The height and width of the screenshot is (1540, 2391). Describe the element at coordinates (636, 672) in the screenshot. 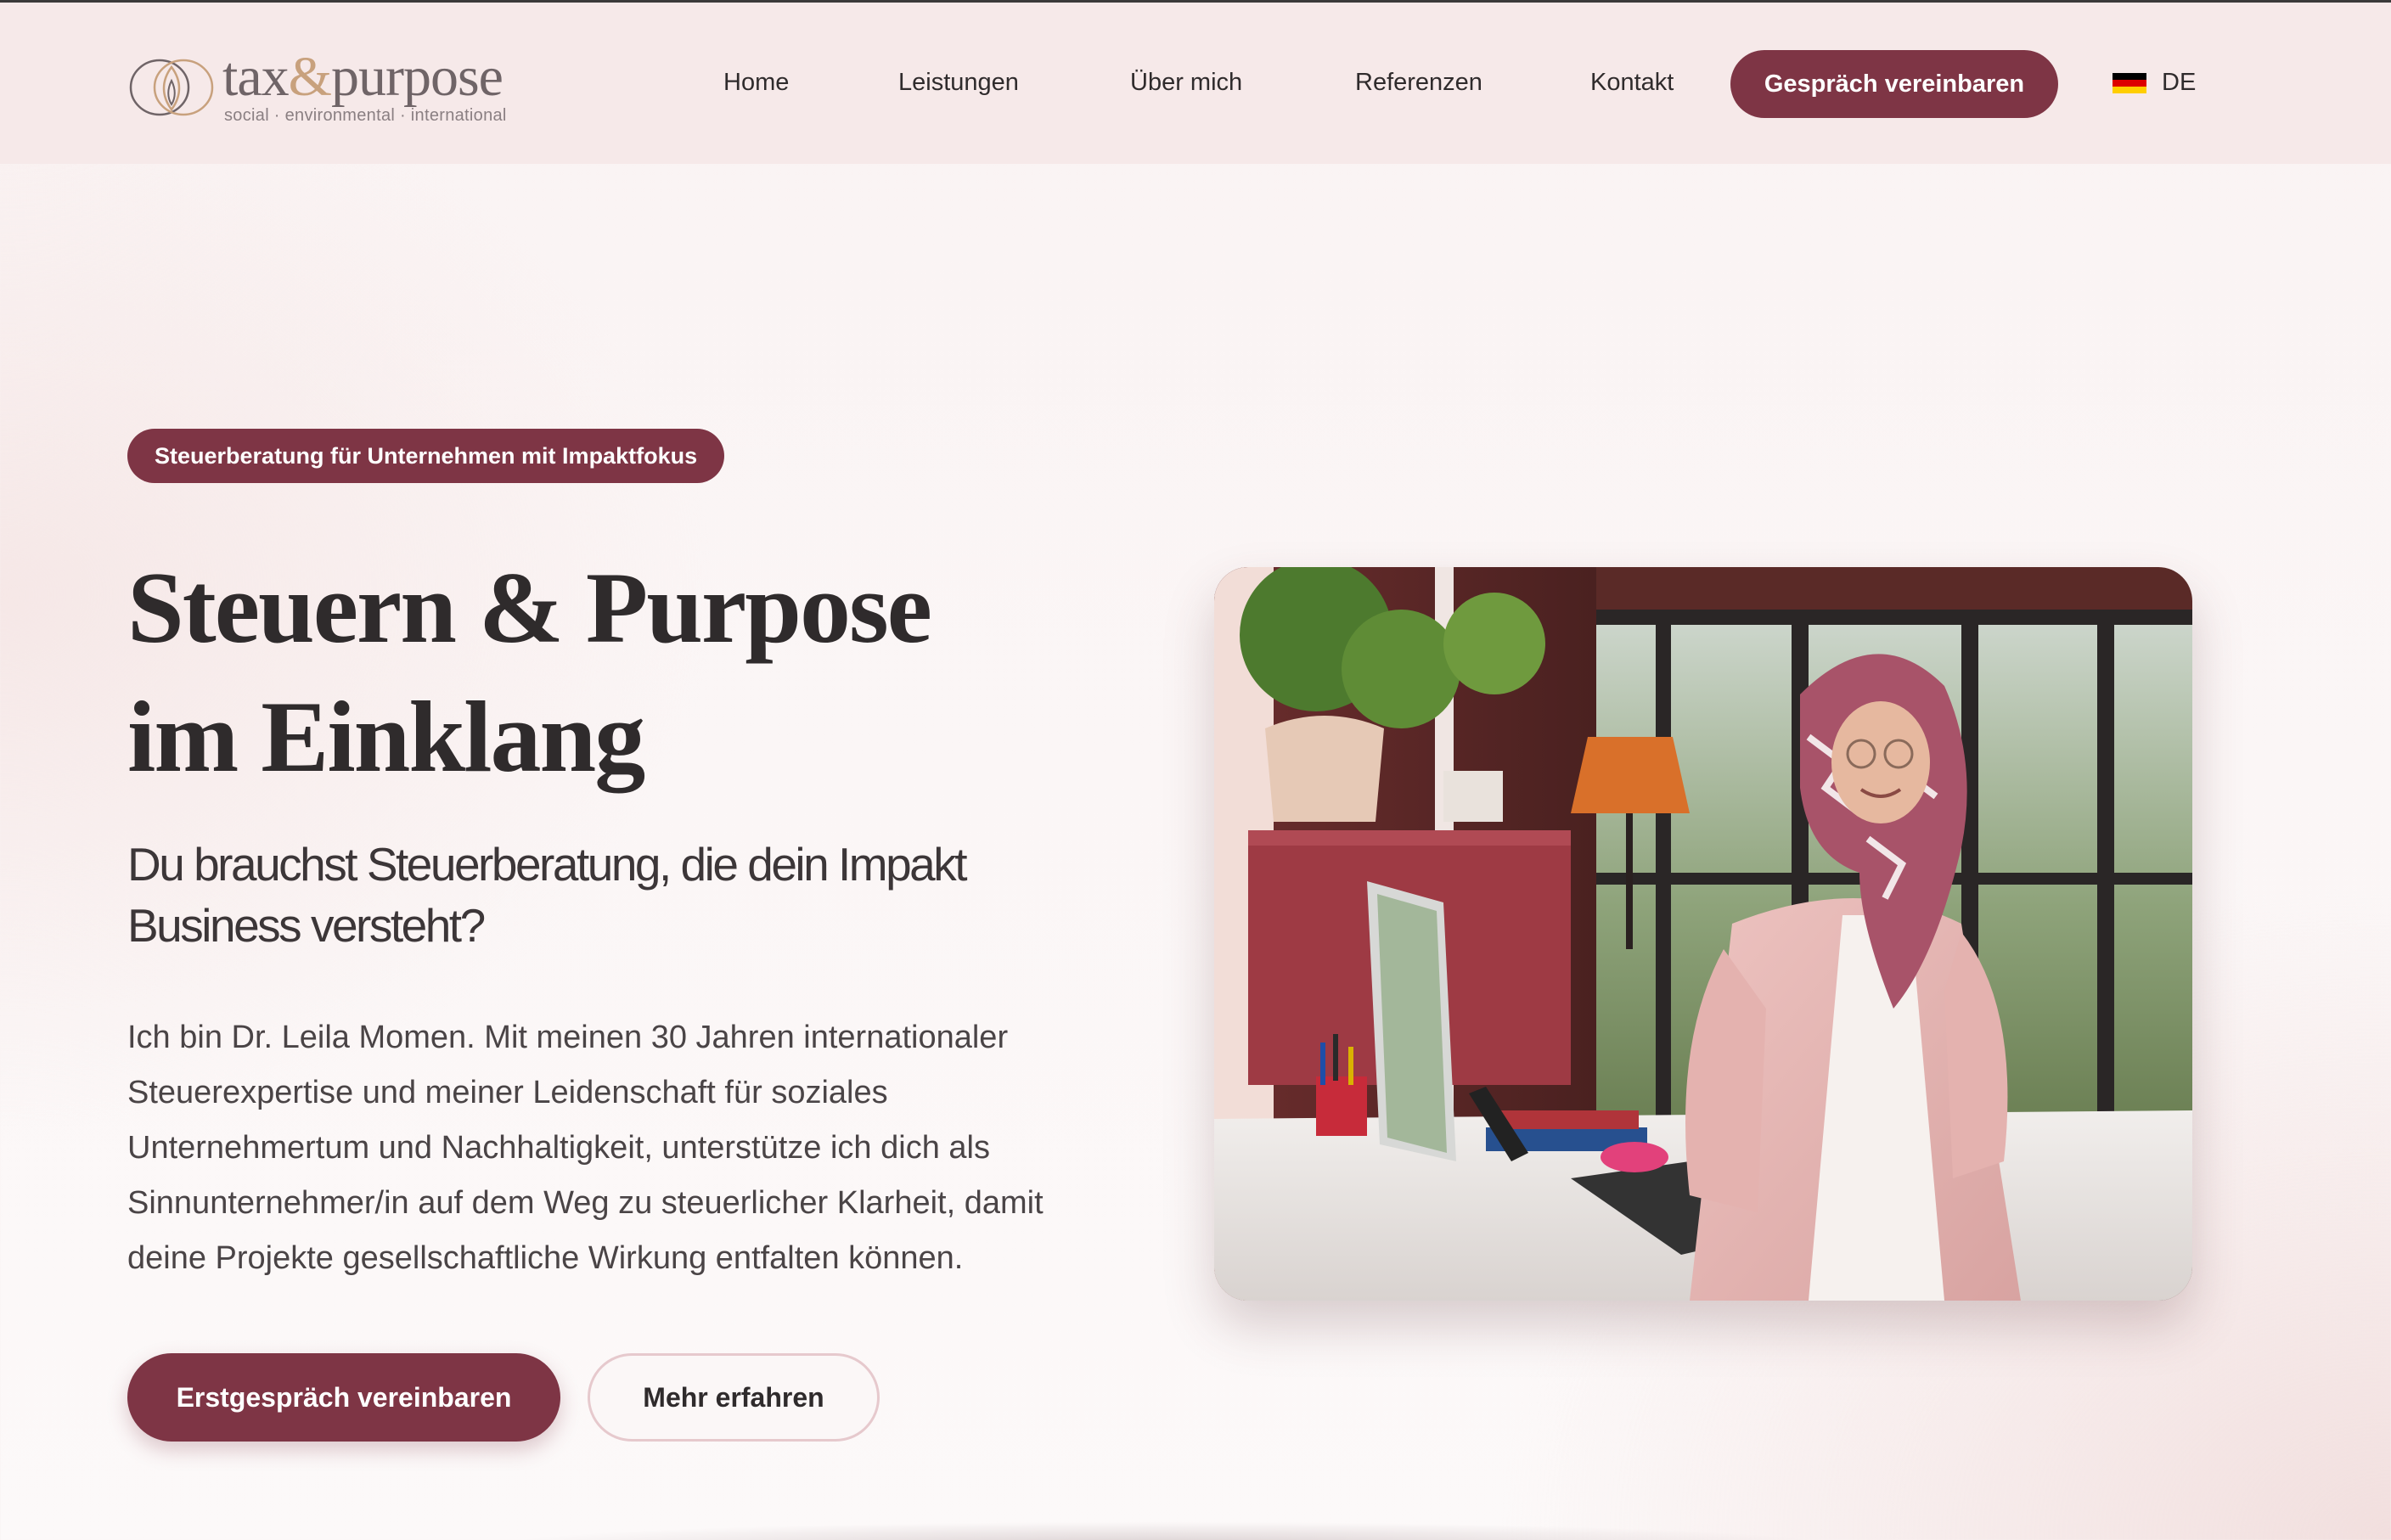

I see `hero-title: Steuern & Purpose im Einklang` at that location.